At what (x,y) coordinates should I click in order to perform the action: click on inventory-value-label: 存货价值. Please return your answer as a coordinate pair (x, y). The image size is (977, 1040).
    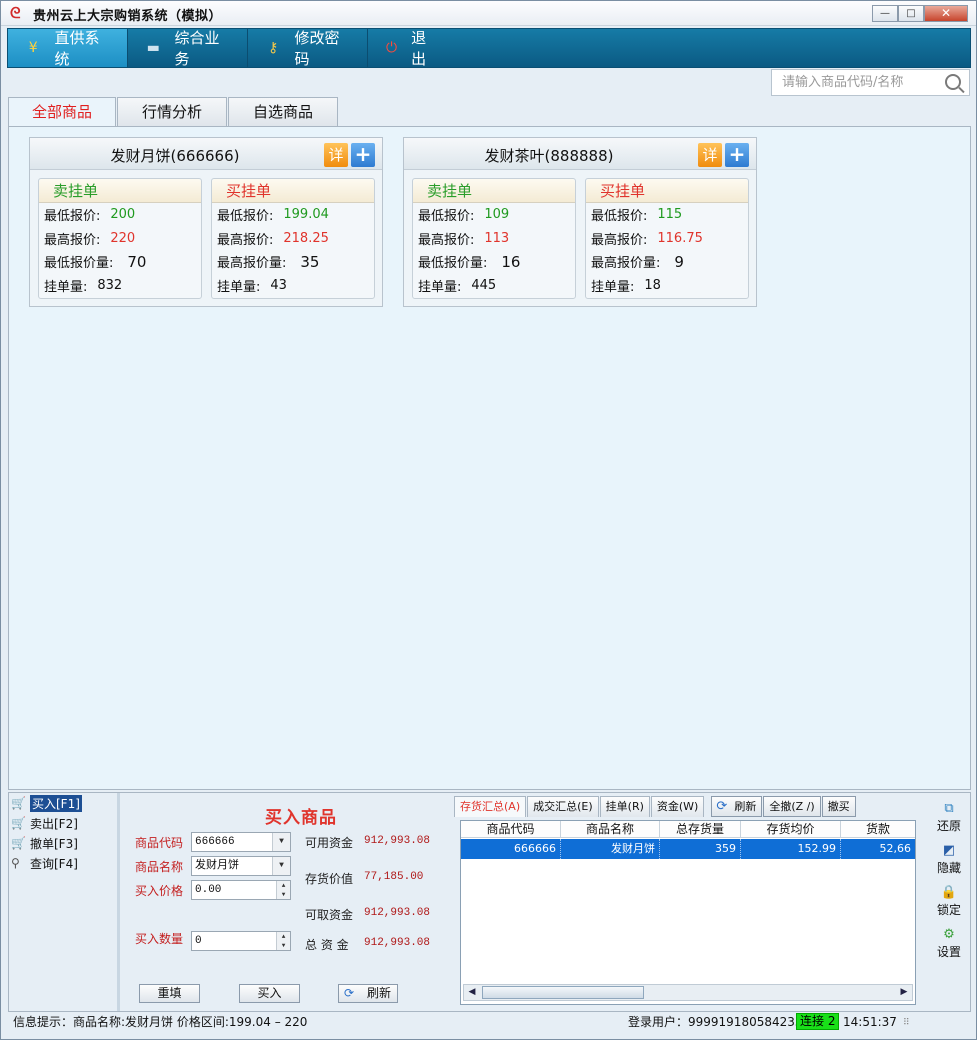
    Looking at the image, I should click on (329, 879).